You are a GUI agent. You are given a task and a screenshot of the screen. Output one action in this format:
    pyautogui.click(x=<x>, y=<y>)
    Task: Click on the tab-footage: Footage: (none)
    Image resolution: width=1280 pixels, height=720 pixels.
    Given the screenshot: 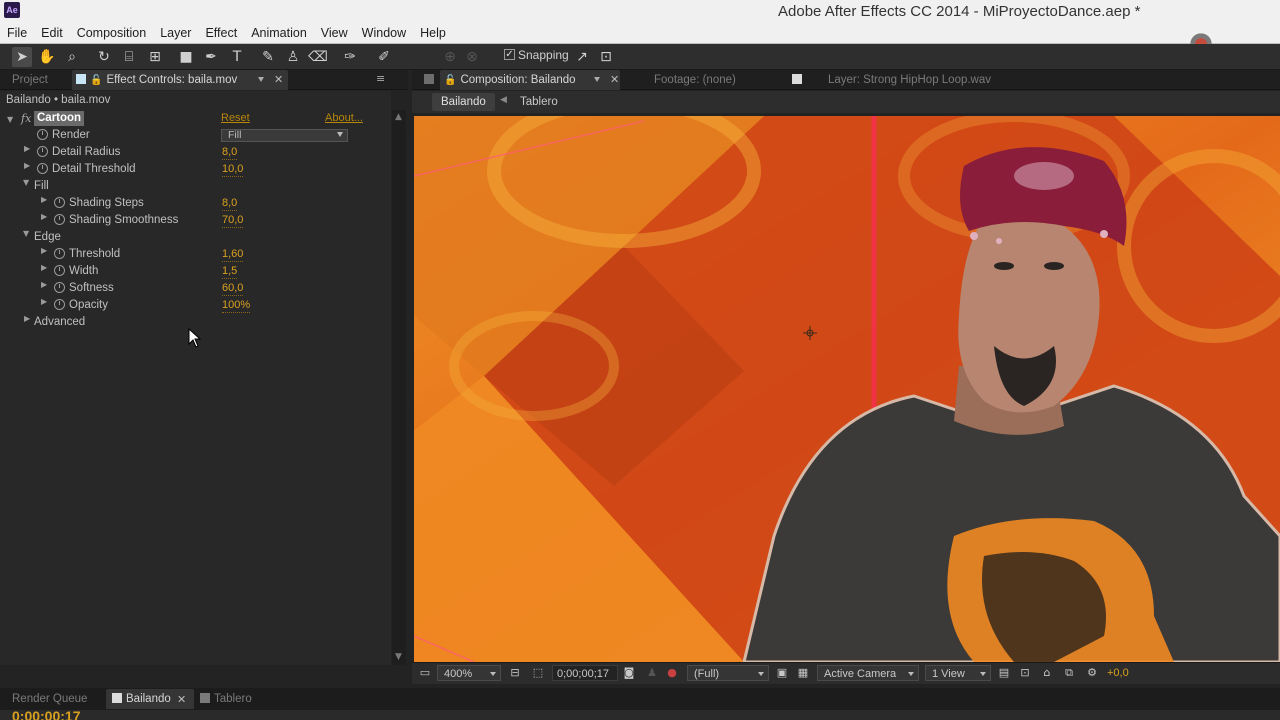 What is the action you would take?
    pyautogui.click(x=695, y=80)
    